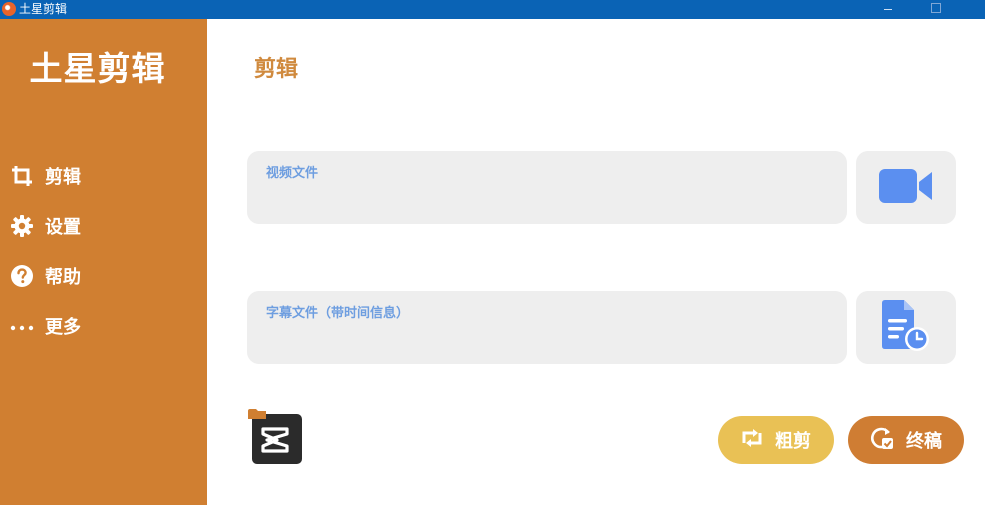  Describe the element at coordinates (882, 440) in the screenshot. I see `refresh-check-icon` at that location.